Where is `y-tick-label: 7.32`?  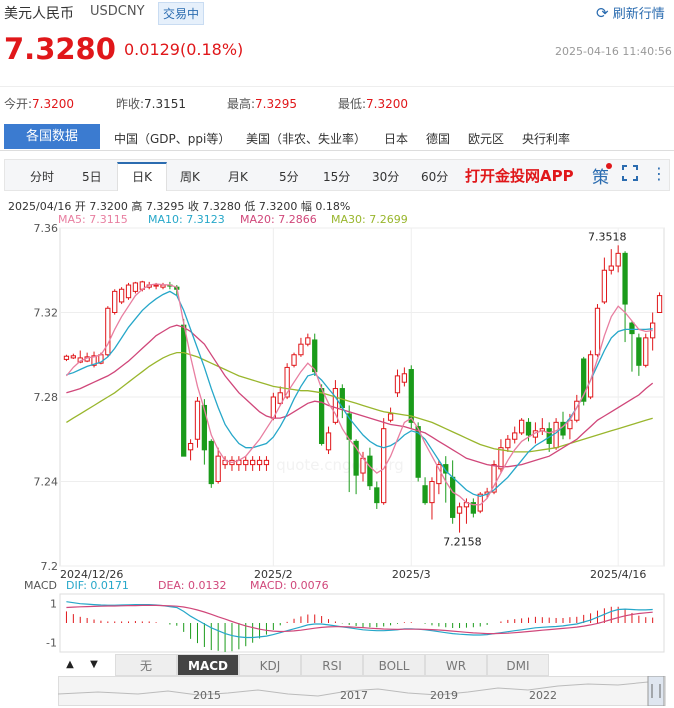 y-tick-label: 7.32 is located at coordinates (46, 313).